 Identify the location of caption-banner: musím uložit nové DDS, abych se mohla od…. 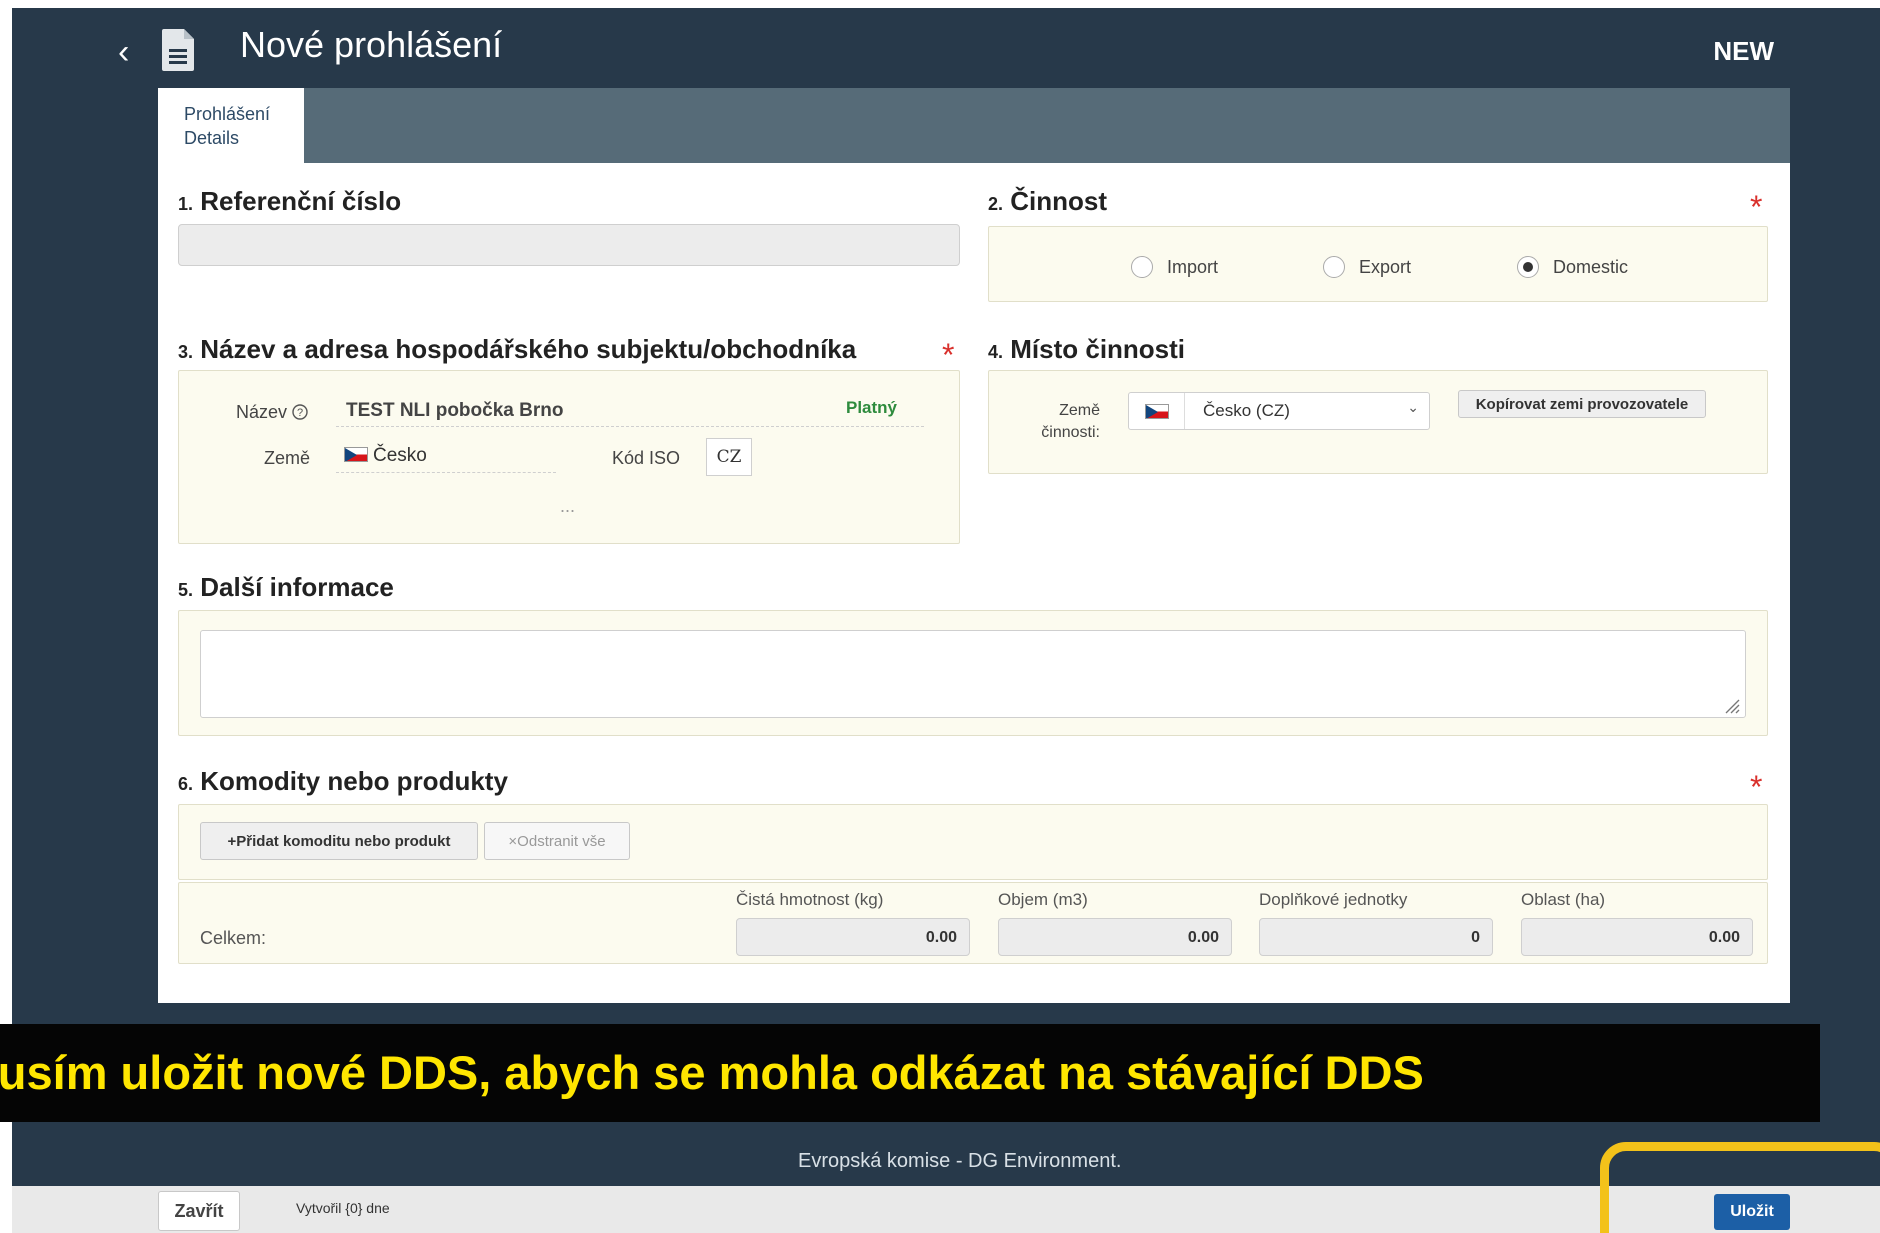
(910, 1073).